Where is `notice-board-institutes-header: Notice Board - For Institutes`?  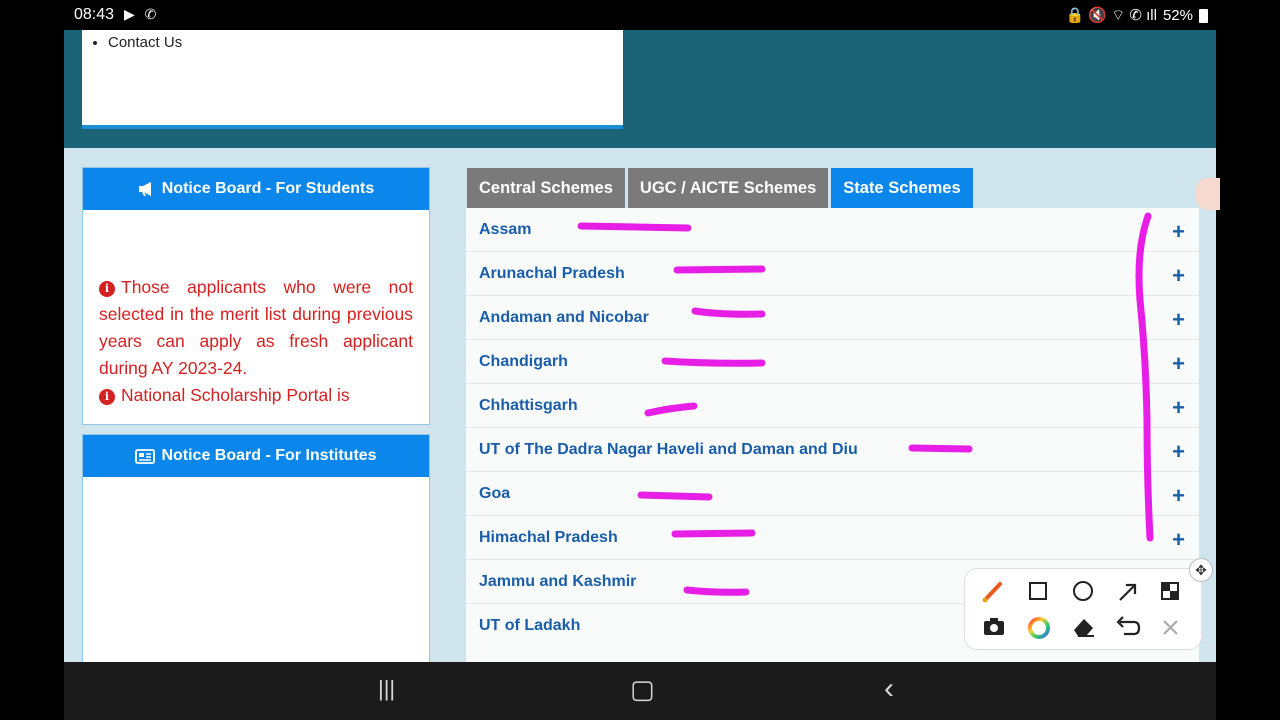 notice-board-institutes-header: Notice Board - For Institutes is located at coordinates (256, 456).